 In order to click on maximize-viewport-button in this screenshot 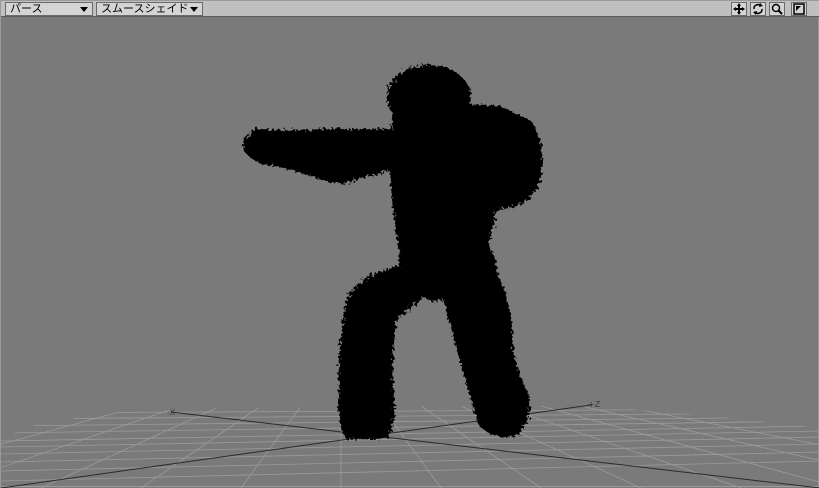, I will do `click(799, 9)`.